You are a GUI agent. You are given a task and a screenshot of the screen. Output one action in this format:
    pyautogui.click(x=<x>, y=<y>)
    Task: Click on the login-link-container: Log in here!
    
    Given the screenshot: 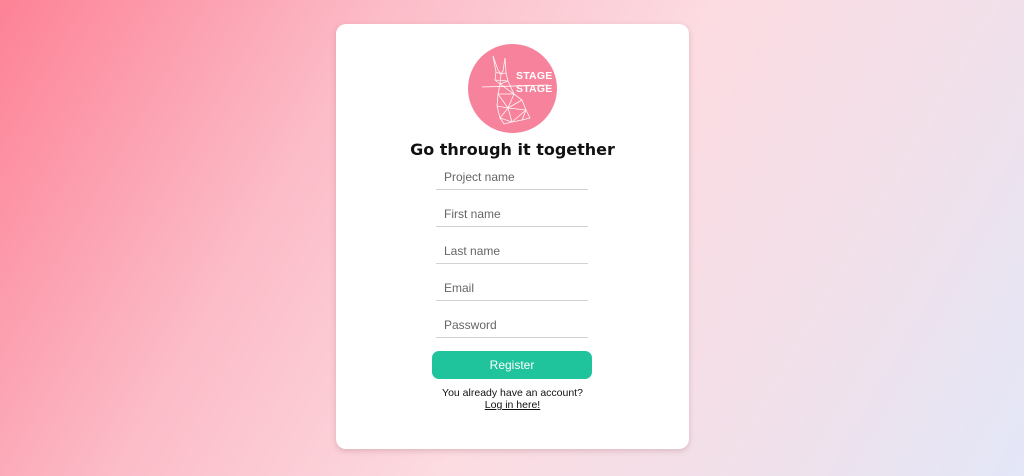 What is the action you would take?
    pyautogui.click(x=512, y=405)
    